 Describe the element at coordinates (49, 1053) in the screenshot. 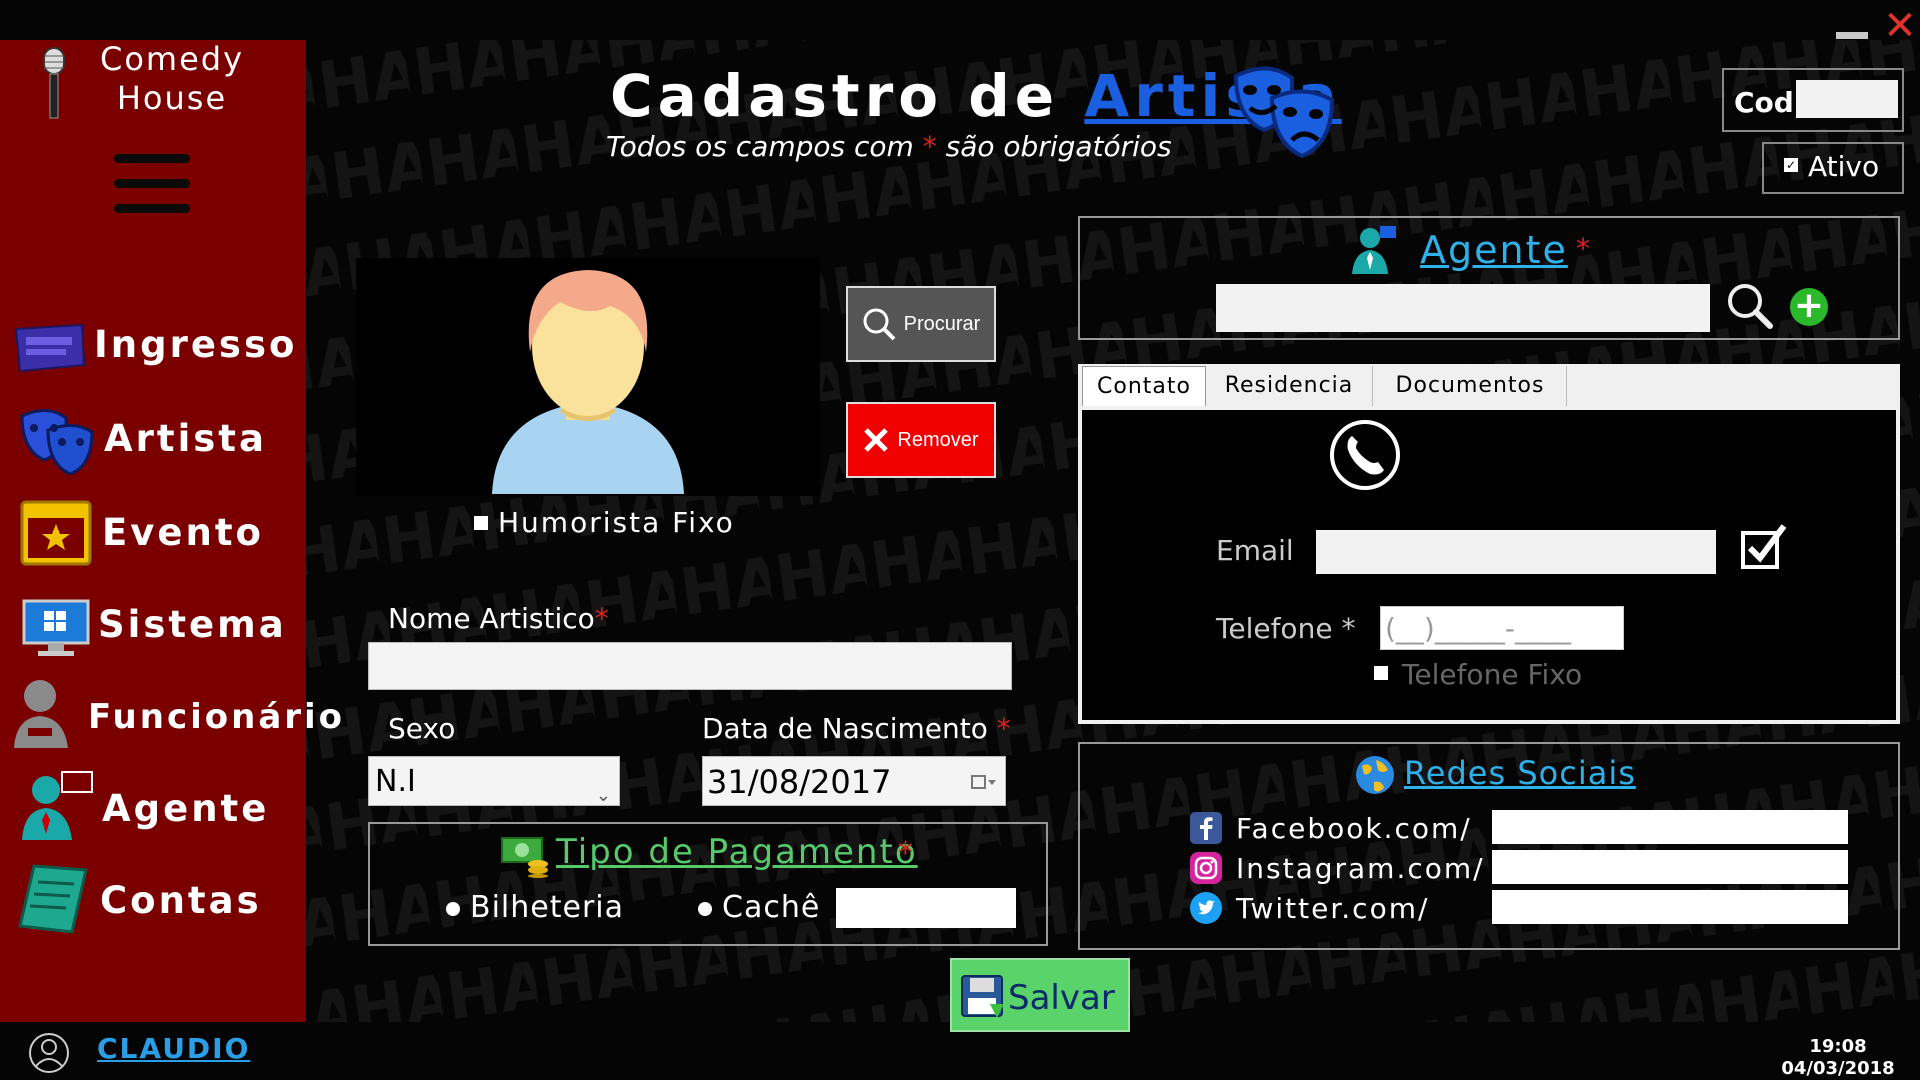

I see `user-icon` at that location.